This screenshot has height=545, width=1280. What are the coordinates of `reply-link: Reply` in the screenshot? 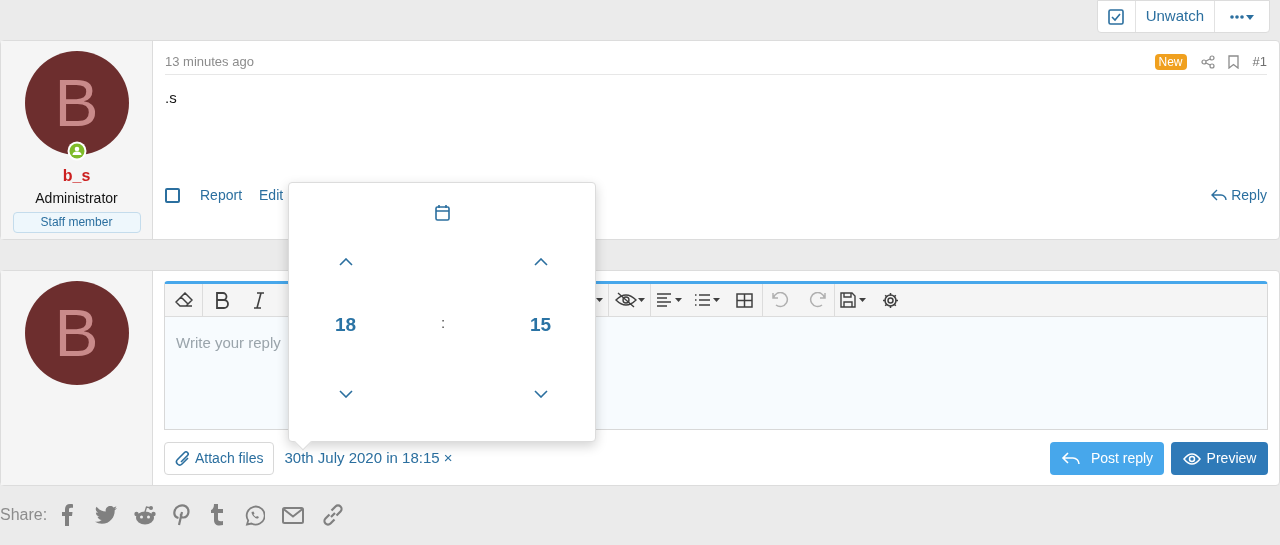 It's located at (1239, 195).